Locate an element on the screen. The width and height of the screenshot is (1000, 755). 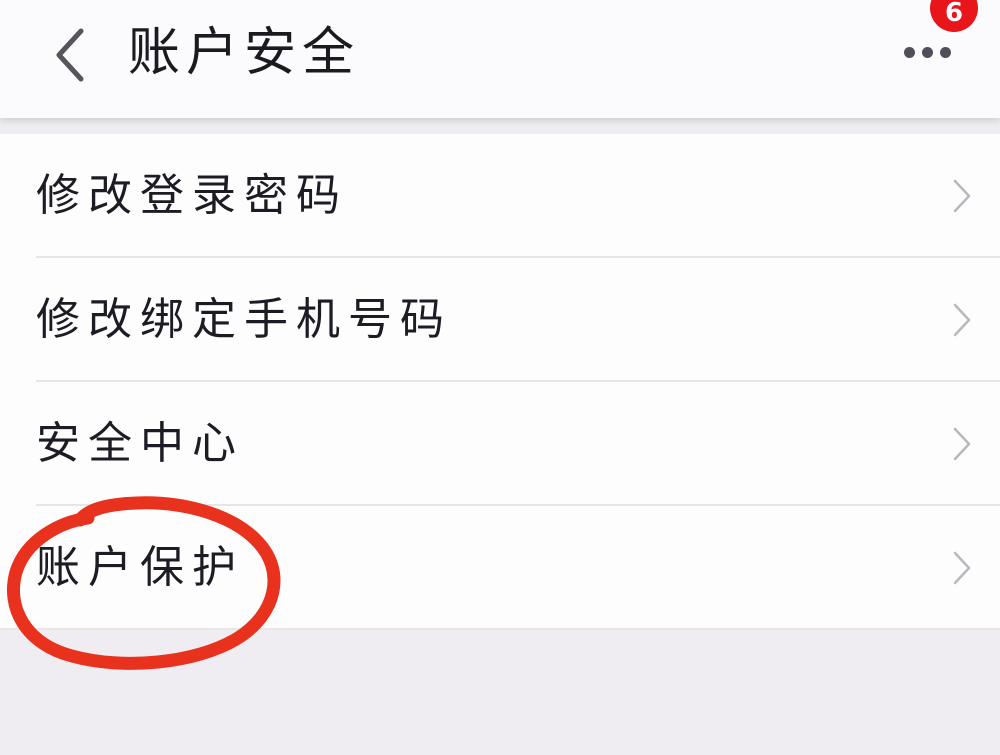
chevron-left-icon is located at coordinates (70, 55).